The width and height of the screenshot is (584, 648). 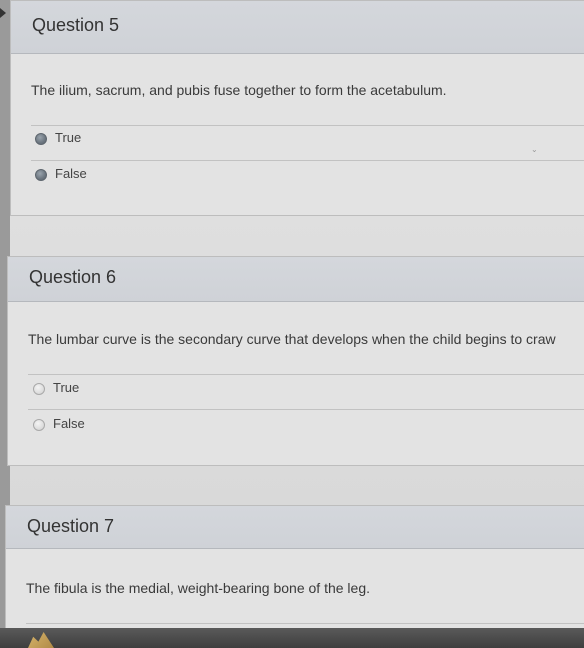 What do you see at coordinates (292, 638) in the screenshot?
I see `taskbar` at bounding box center [292, 638].